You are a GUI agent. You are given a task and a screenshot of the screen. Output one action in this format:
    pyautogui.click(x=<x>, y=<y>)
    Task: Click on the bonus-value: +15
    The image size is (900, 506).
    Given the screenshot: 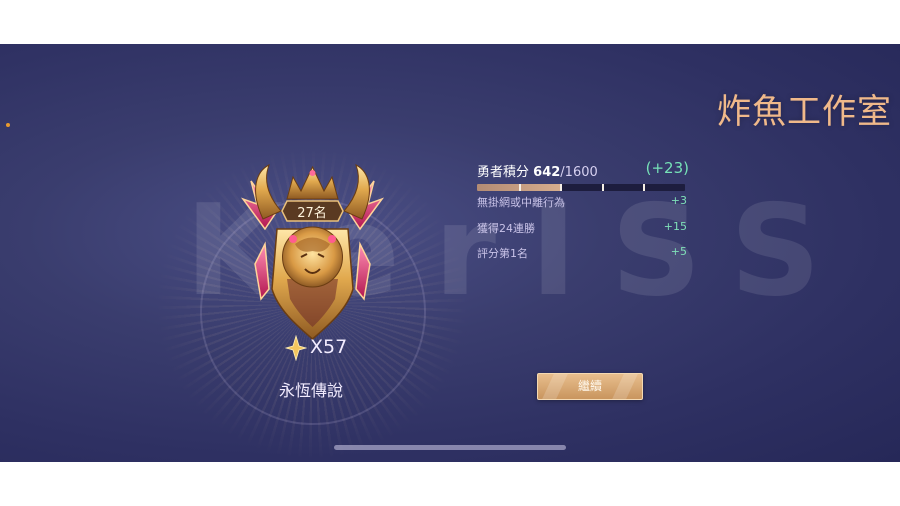 What is the action you would take?
    pyautogui.click(x=675, y=226)
    